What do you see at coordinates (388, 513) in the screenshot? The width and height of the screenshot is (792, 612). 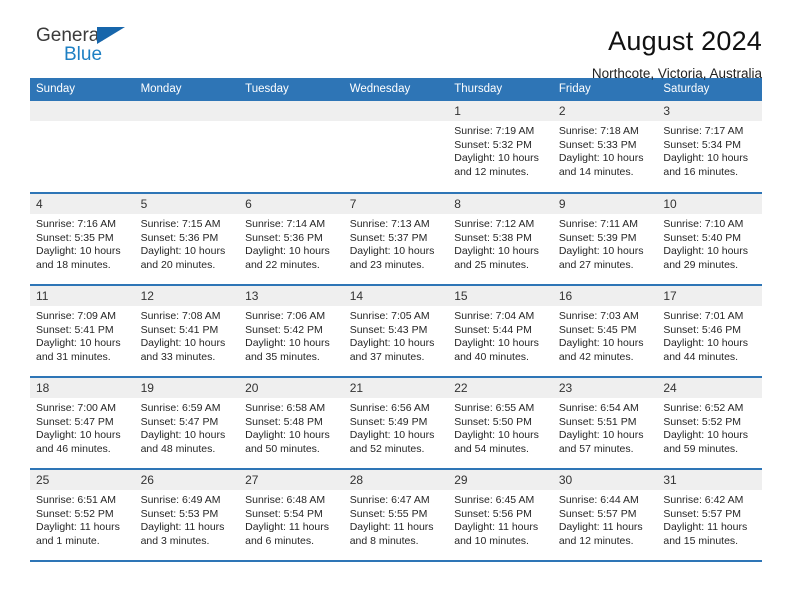 I see `sunset-time: Sunset: 5:55 PM` at bounding box center [388, 513].